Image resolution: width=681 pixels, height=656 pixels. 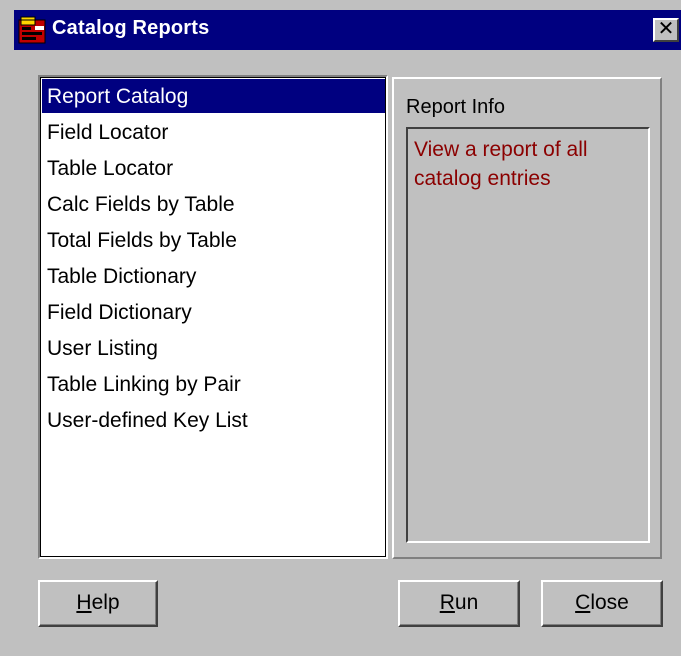 What do you see at coordinates (466, 602) in the screenshot?
I see `run-label-rest: un` at bounding box center [466, 602].